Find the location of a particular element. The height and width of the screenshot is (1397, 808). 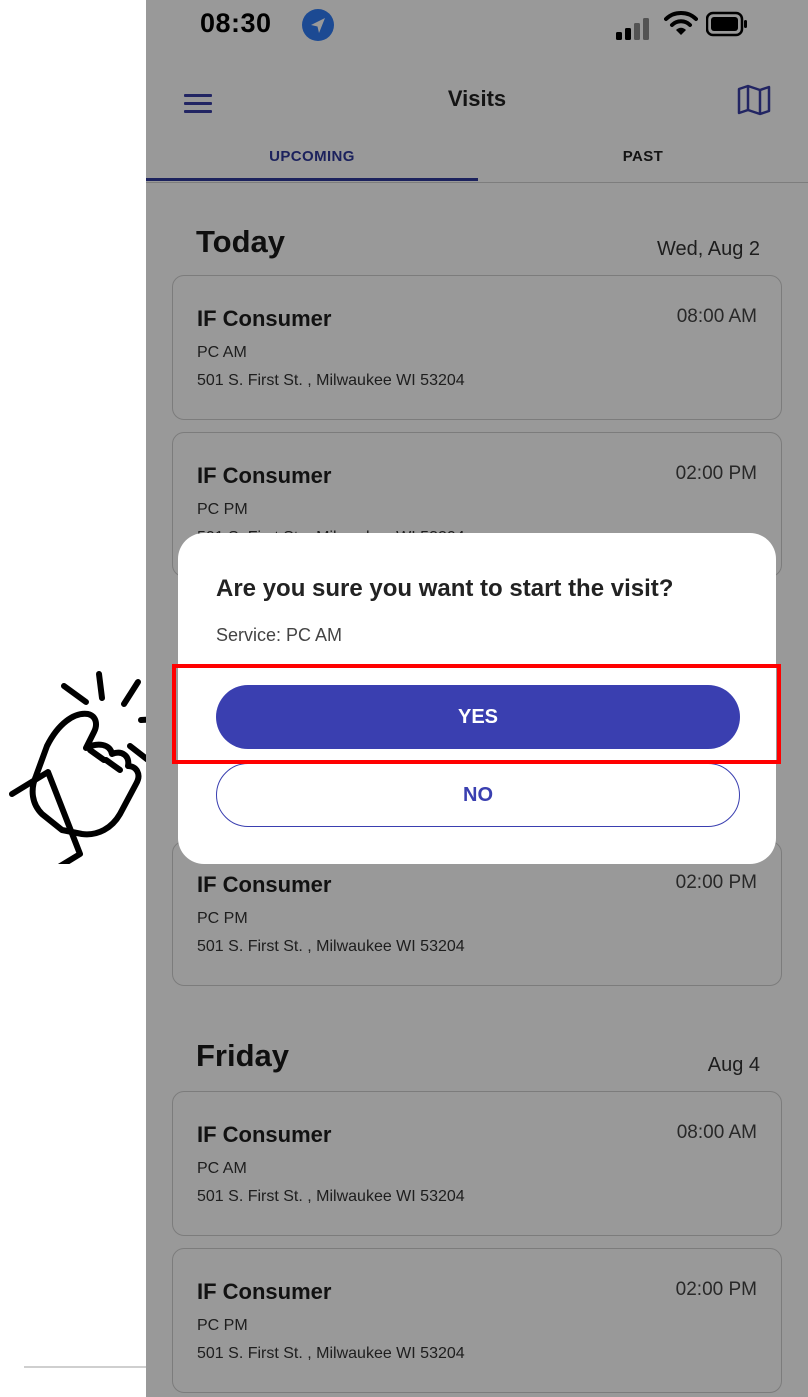

highlight-box is located at coordinates (476, 714).